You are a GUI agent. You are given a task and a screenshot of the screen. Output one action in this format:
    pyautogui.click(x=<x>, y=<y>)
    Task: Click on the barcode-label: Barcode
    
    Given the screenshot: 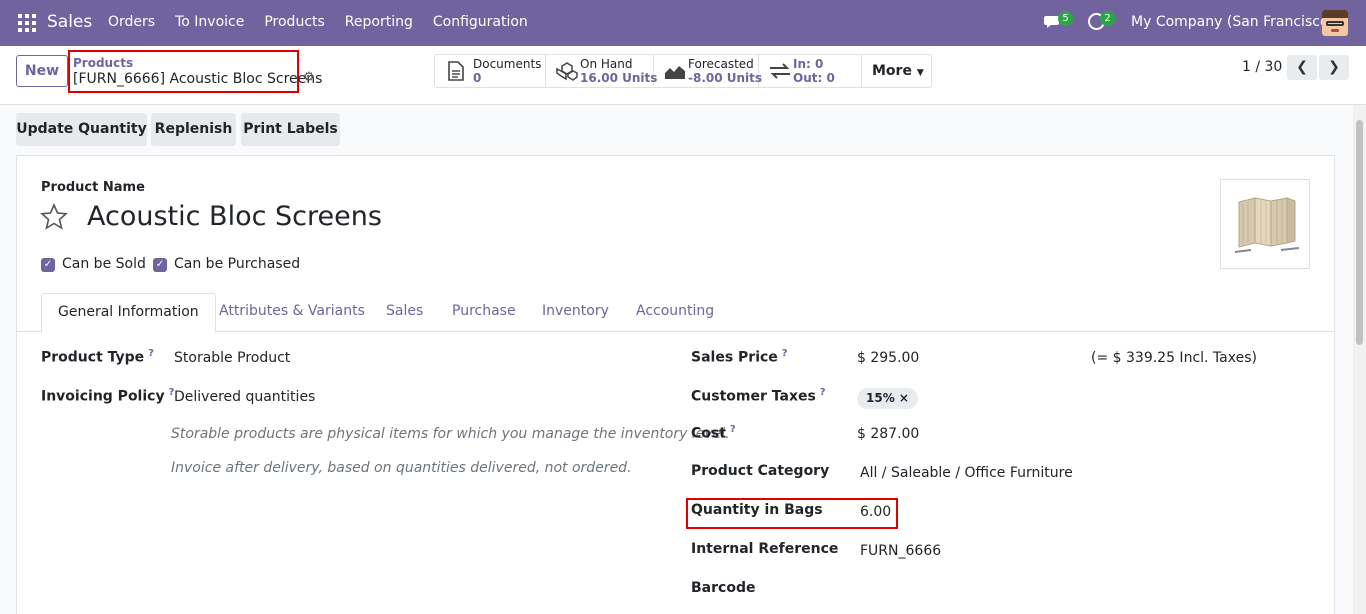 What is the action you would take?
    pyautogui.click(x=723, y=588)
    